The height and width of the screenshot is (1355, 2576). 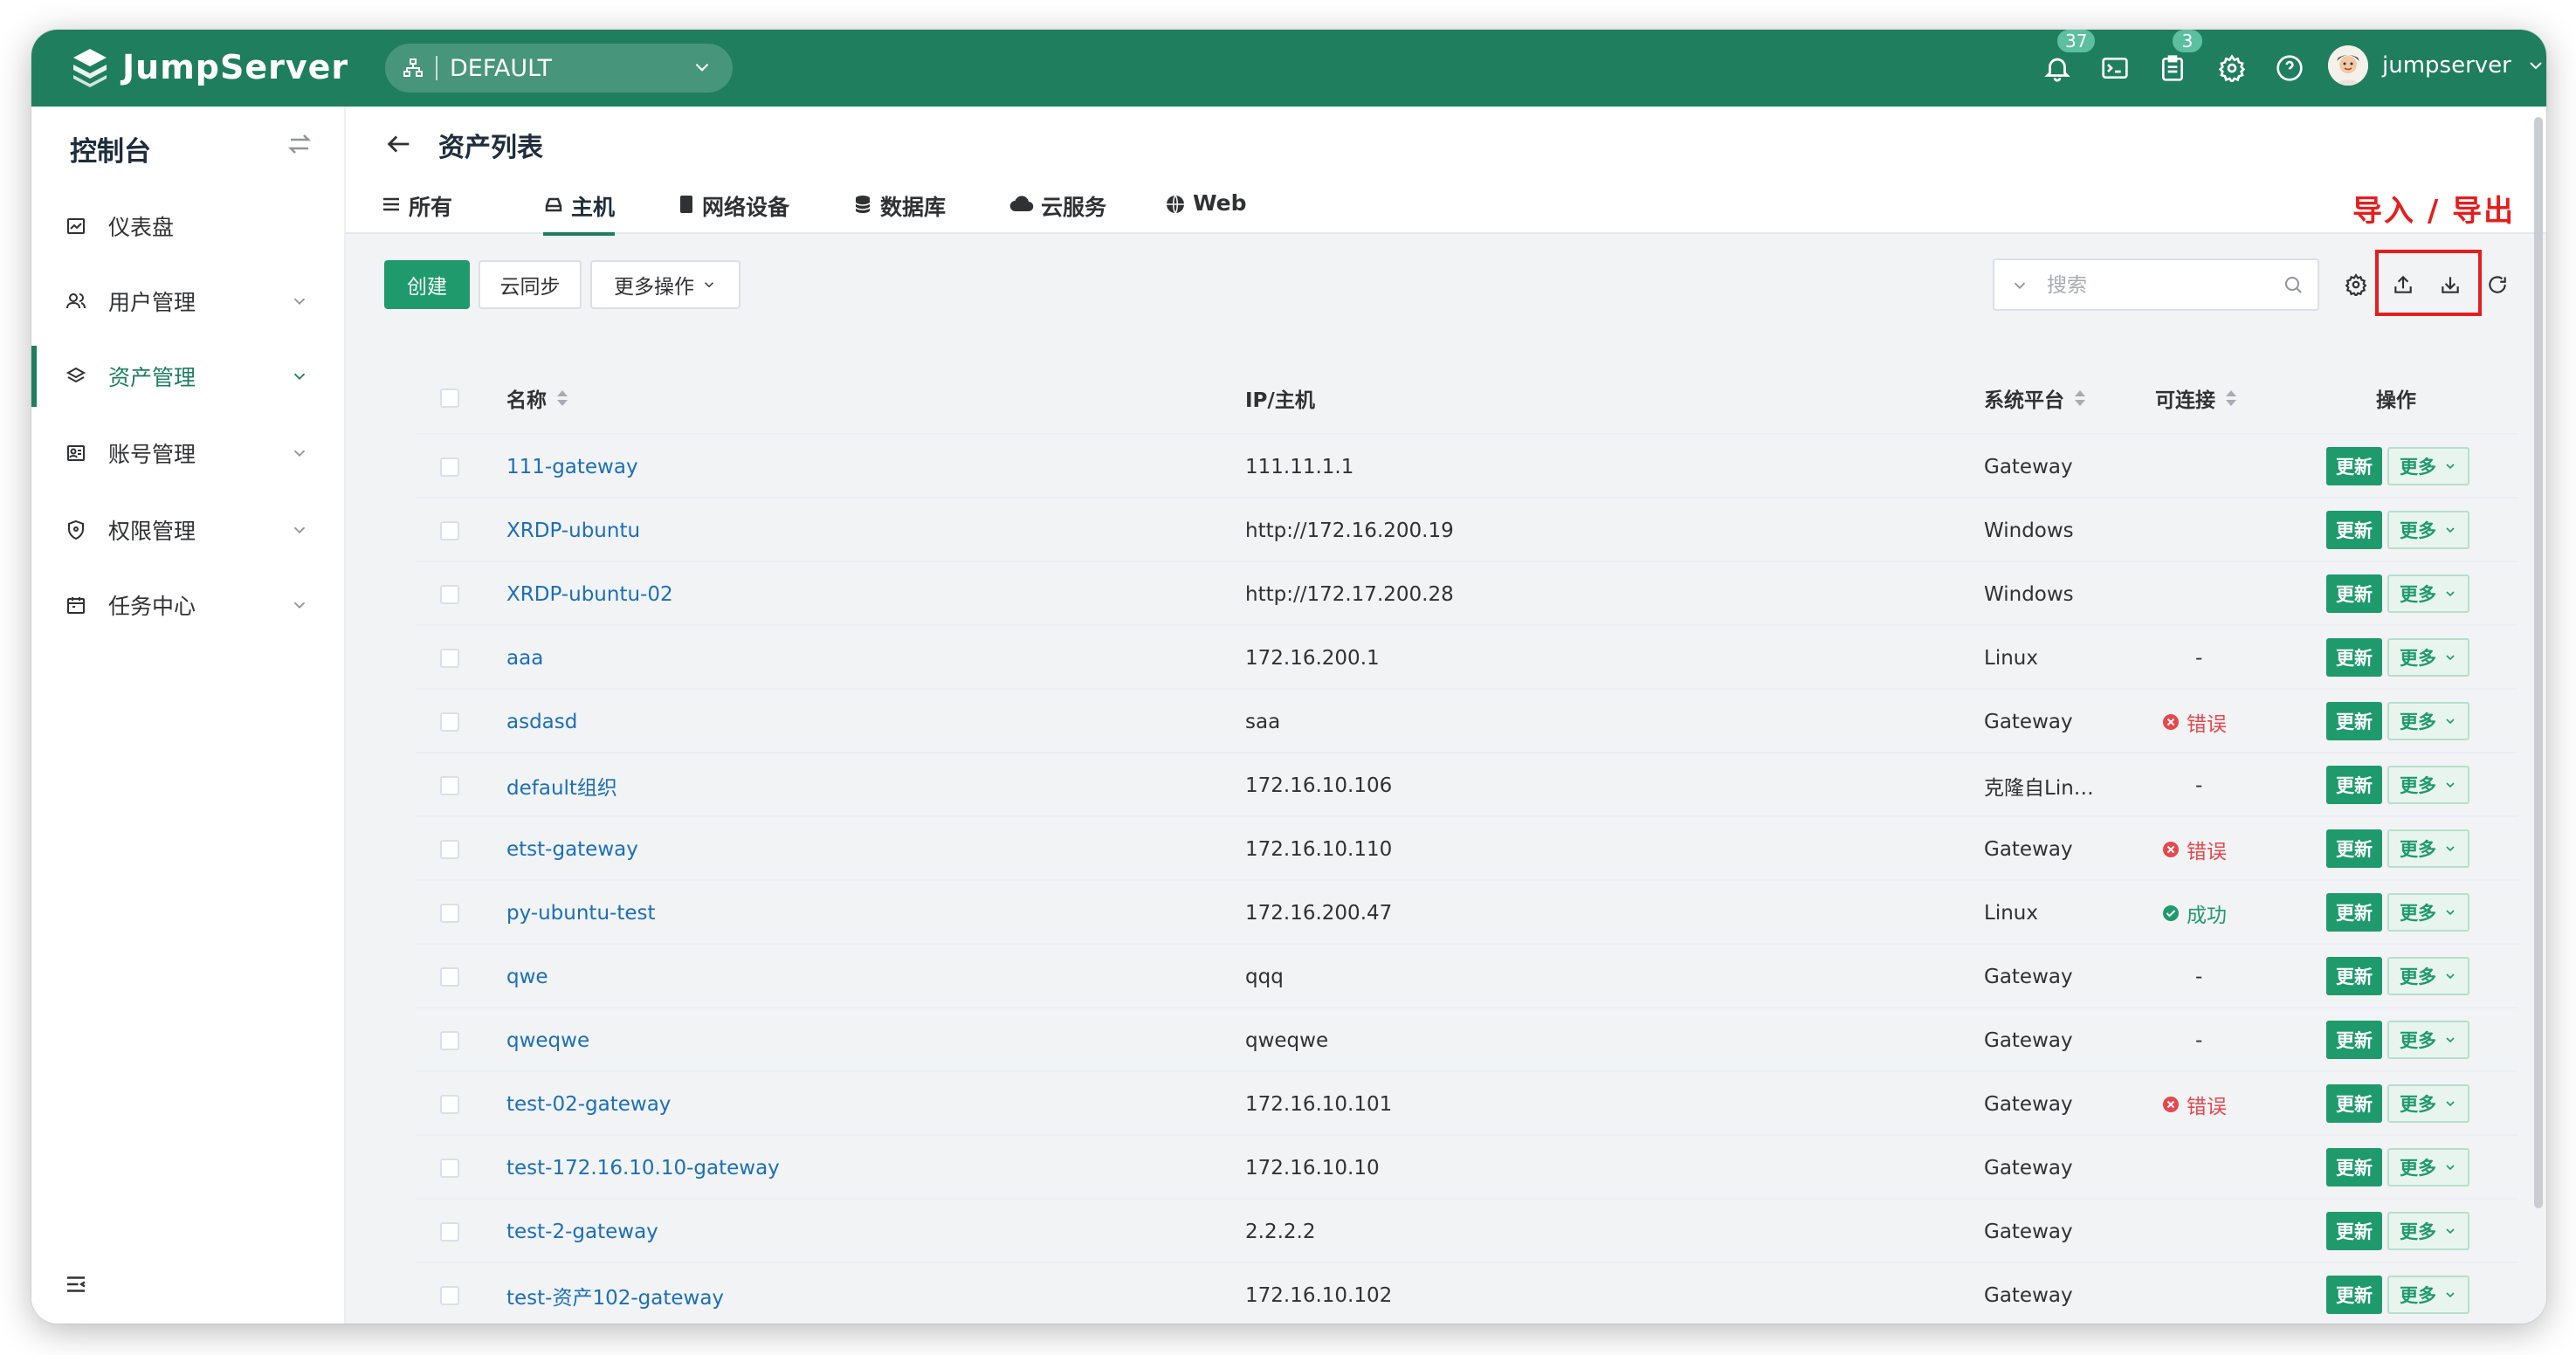 What do you see at coordinates (449, 398) in the screenshot?
I see `select-all-checkbox` at bounding box center [449, 398].